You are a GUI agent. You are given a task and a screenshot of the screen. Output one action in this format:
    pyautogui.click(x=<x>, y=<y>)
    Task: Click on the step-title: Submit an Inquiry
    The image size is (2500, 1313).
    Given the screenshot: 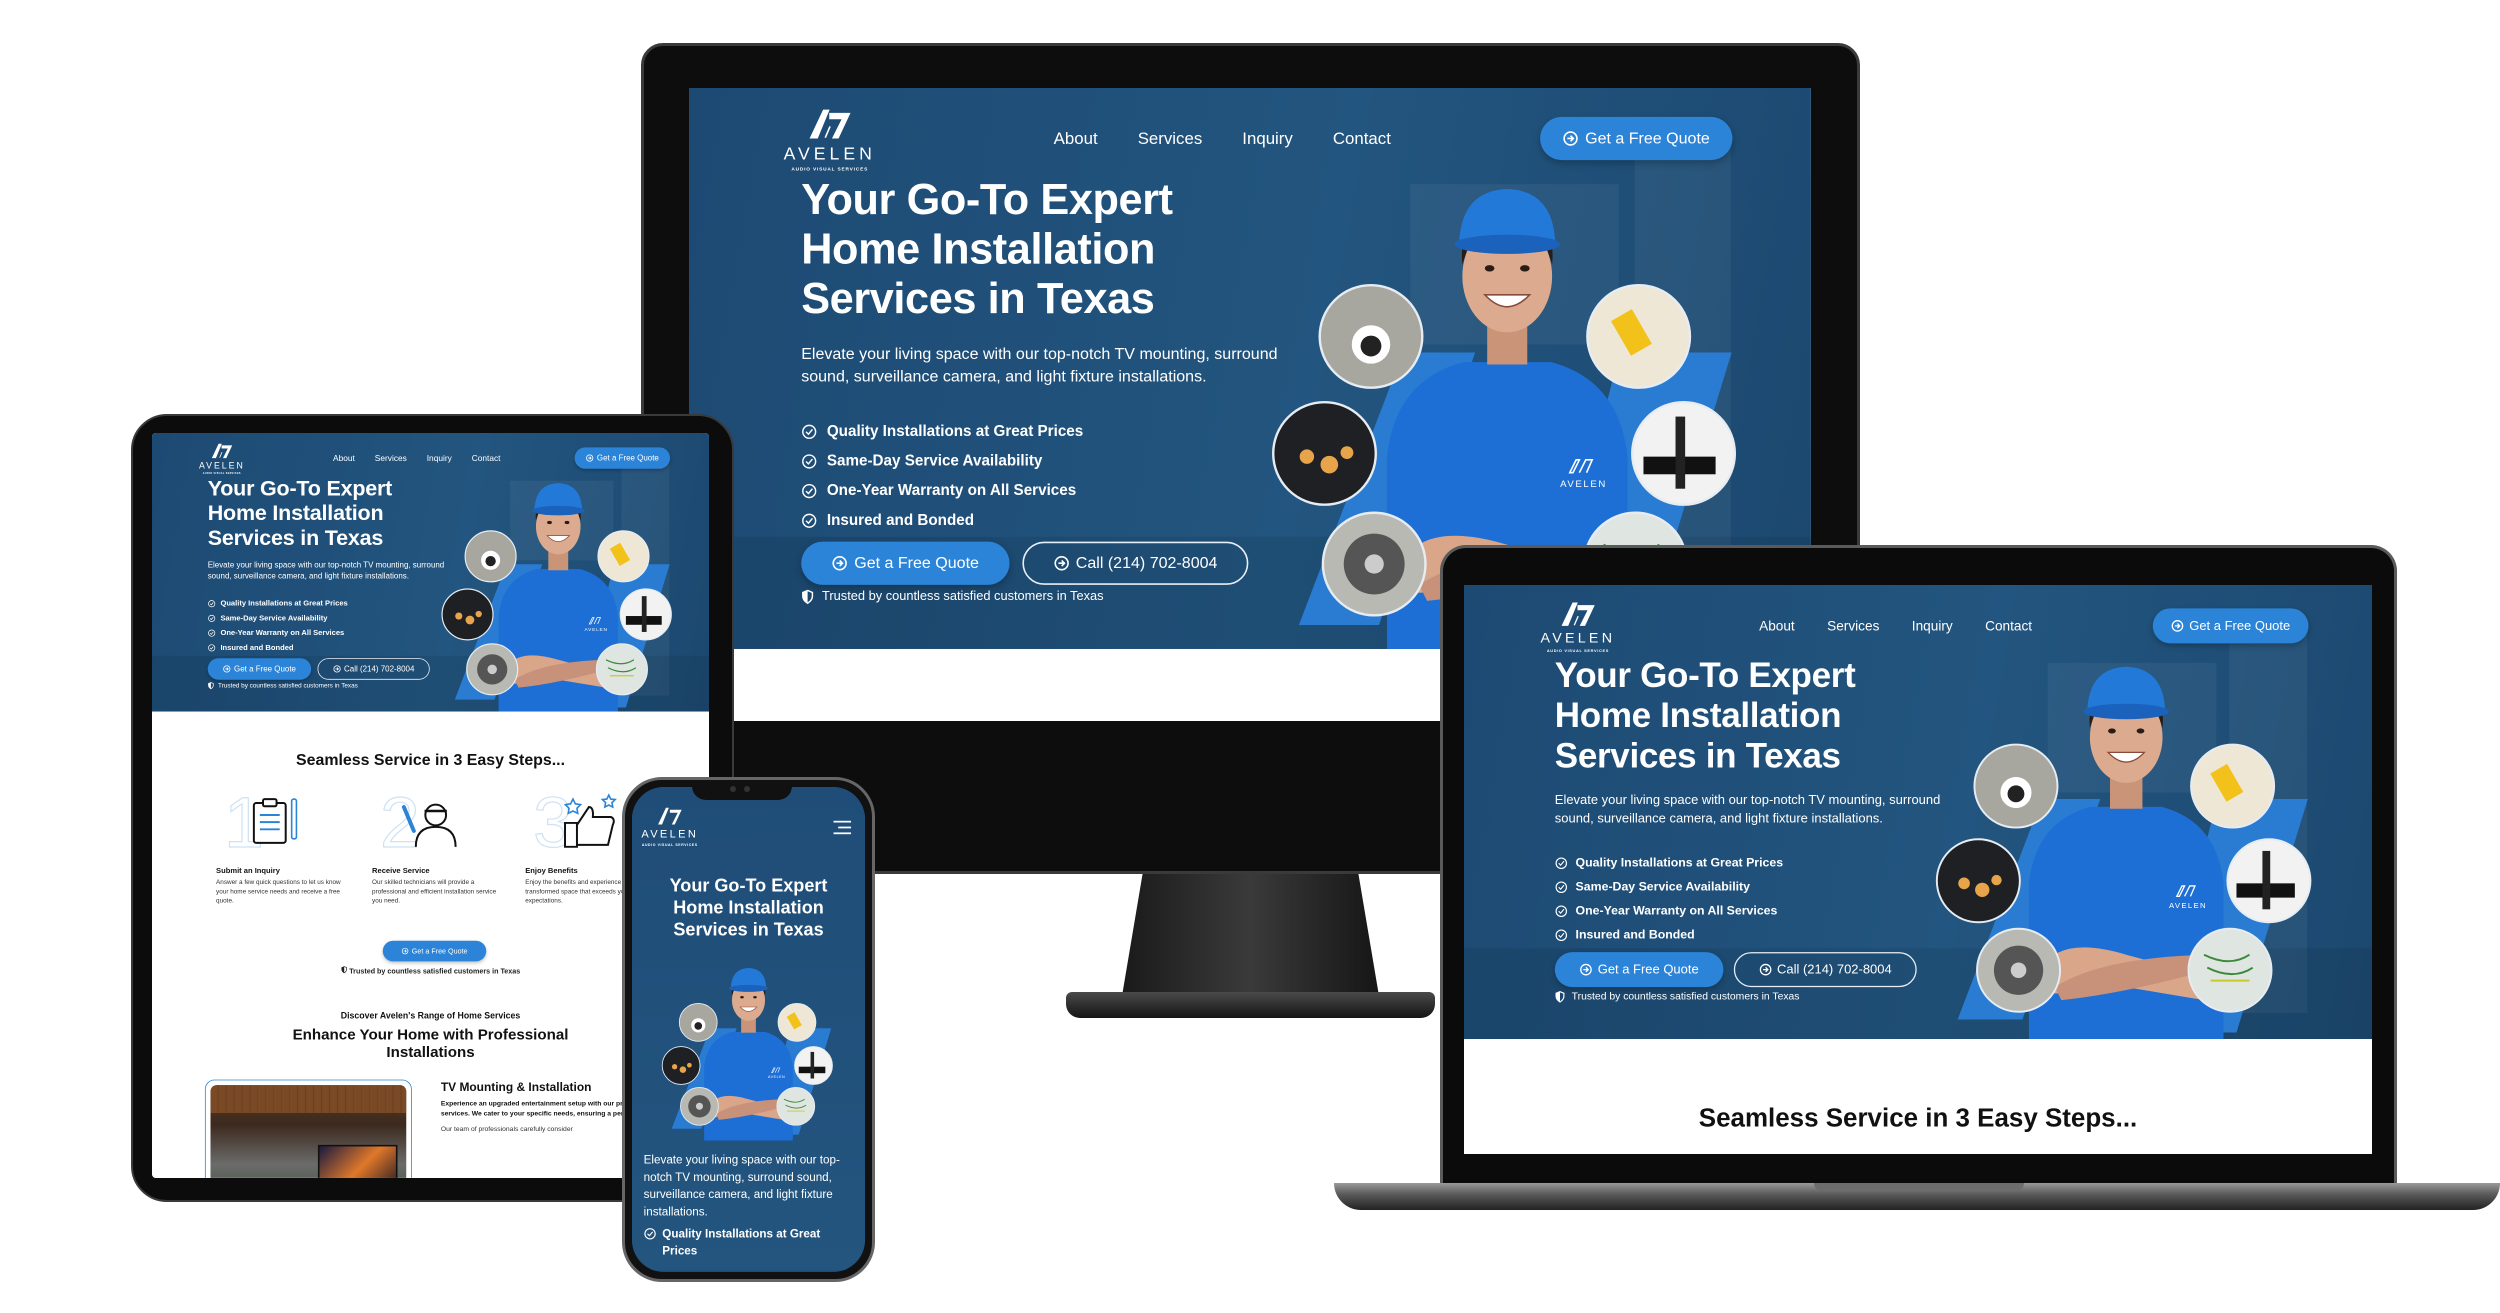 What is the action you would take?
    pyautogui.click(x=248, y=871)
    